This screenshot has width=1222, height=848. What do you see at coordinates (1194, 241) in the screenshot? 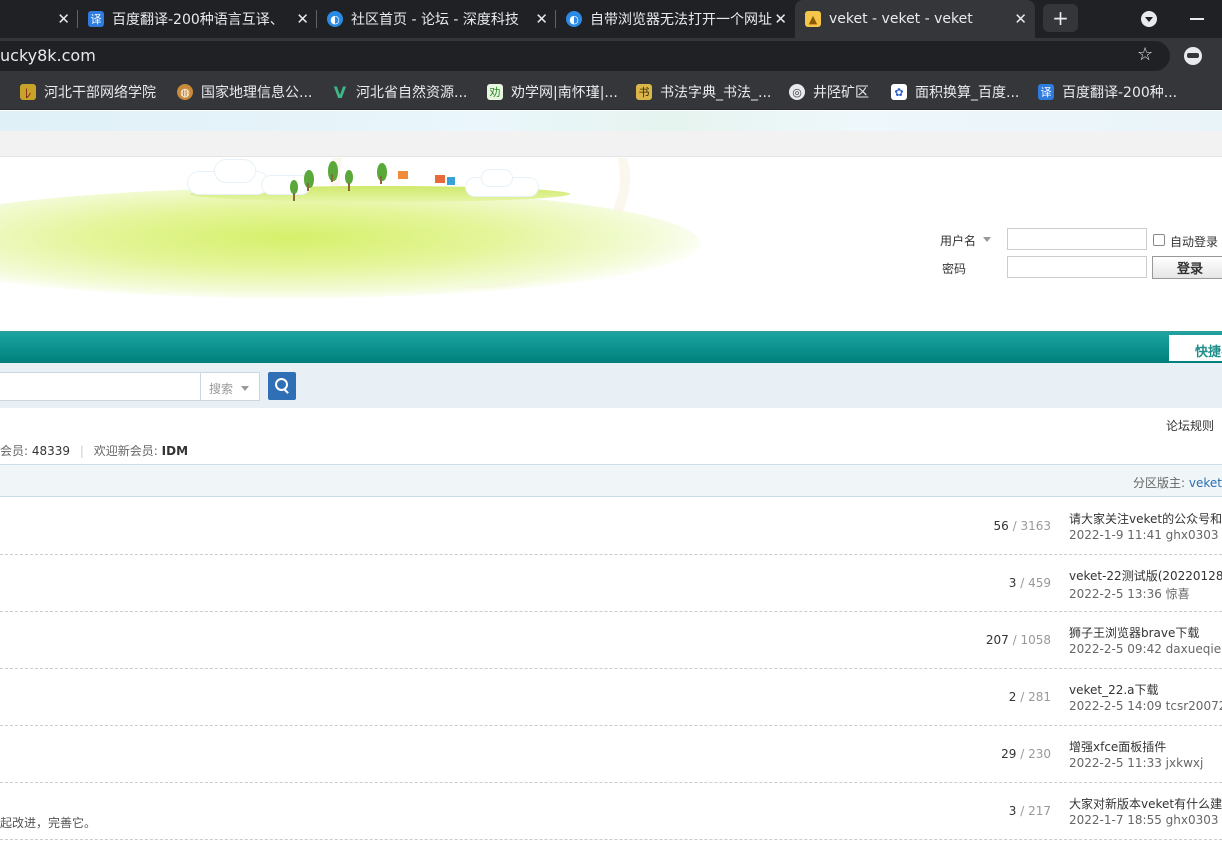
I see `auto-login-label: 自动登录` at bounding box center [1194, 241].